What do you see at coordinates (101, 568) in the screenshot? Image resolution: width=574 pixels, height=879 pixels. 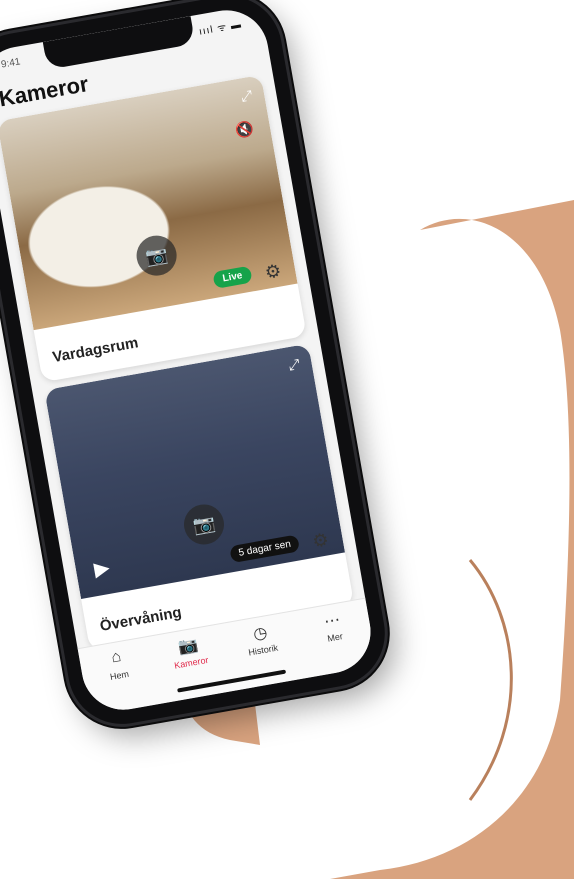 I see `play-icon: ▶` at bounding box center [101, 568].